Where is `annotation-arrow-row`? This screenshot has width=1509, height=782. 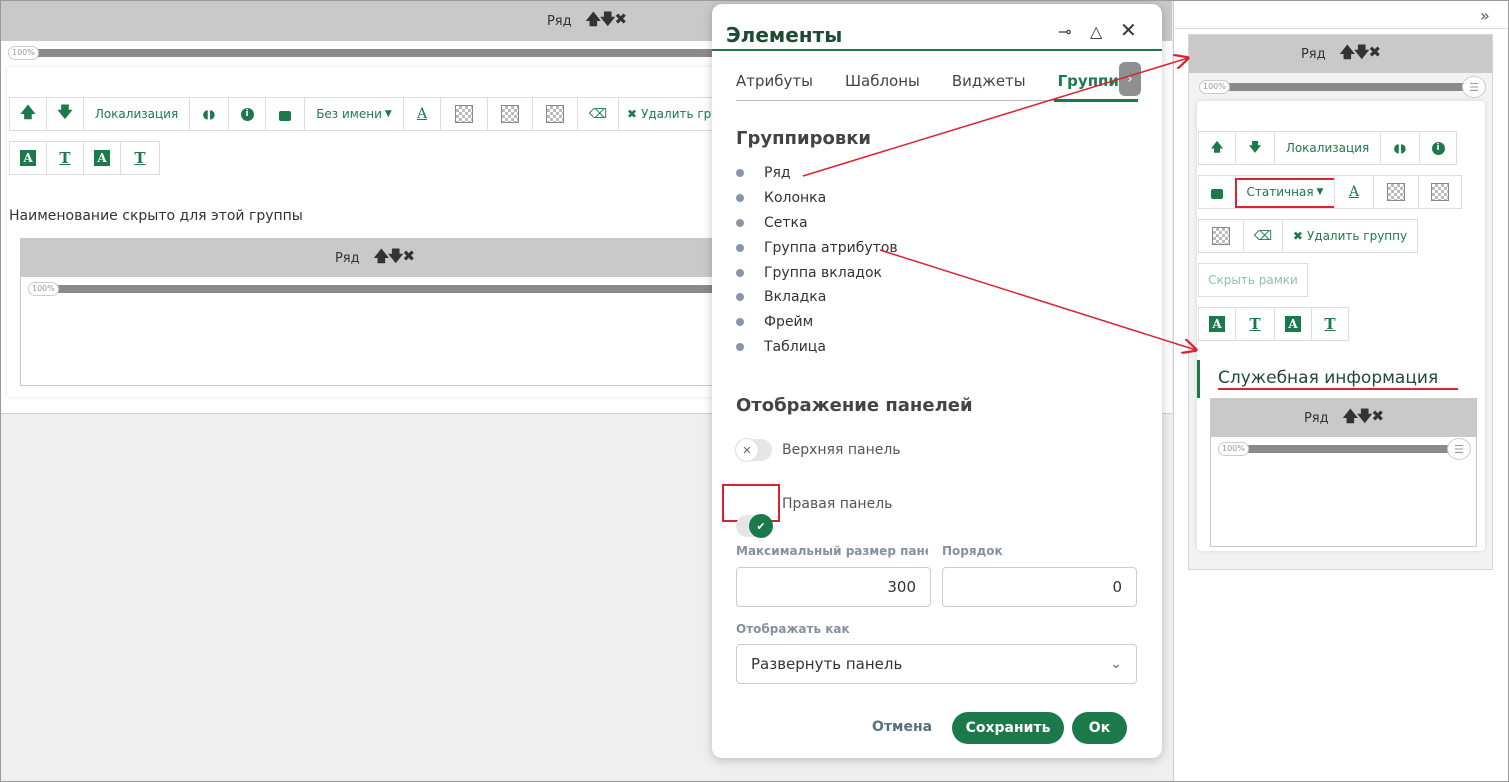
annotation-arrow-row is located at coordinates (995, 117).